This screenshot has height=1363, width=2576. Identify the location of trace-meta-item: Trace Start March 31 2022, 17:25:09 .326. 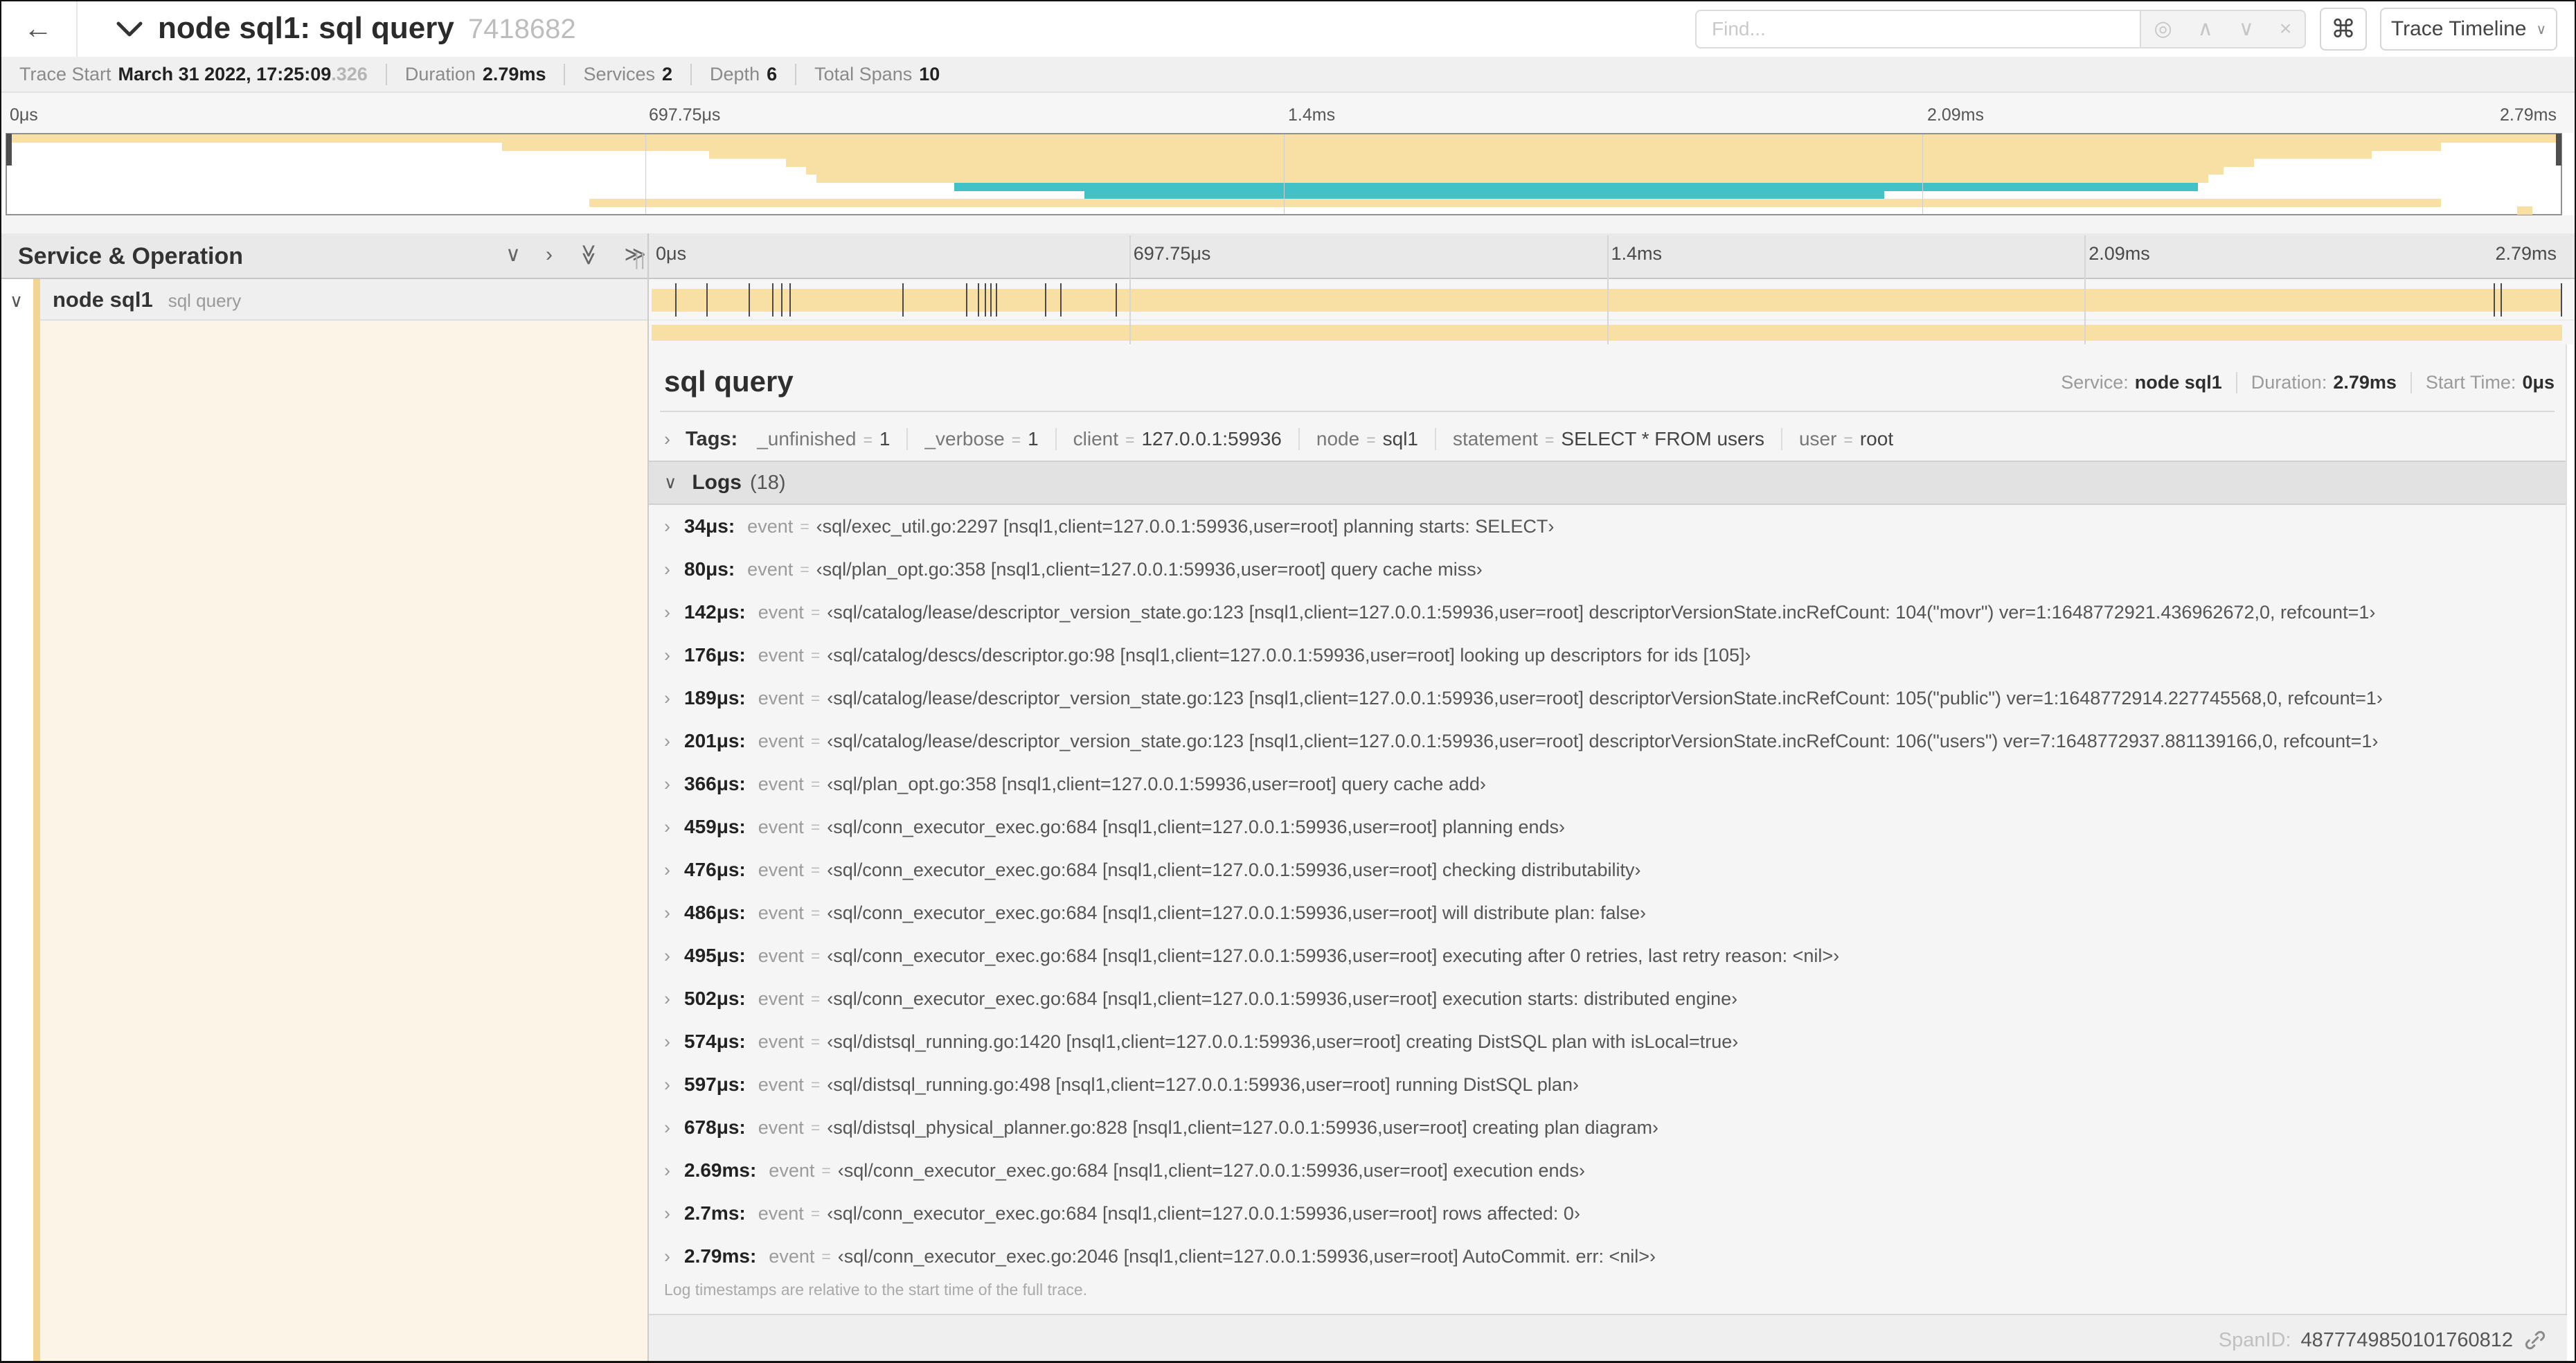
(193, 74).